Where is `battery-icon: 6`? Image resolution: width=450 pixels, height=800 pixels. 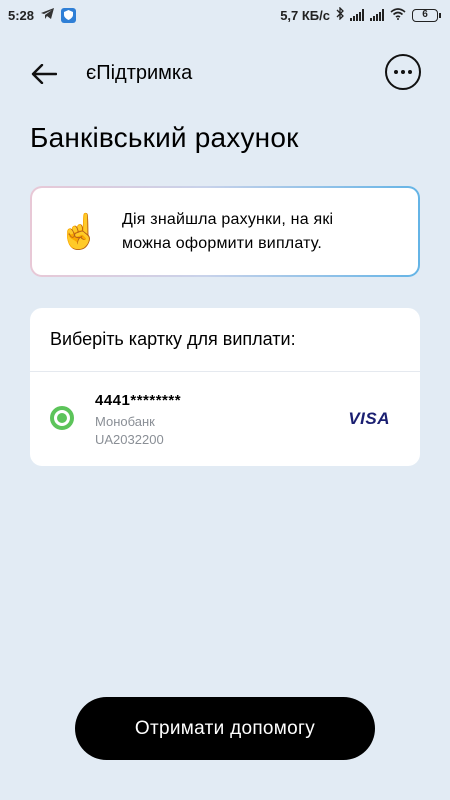
battery-icon: 6 is located at coordinates (426, 15).